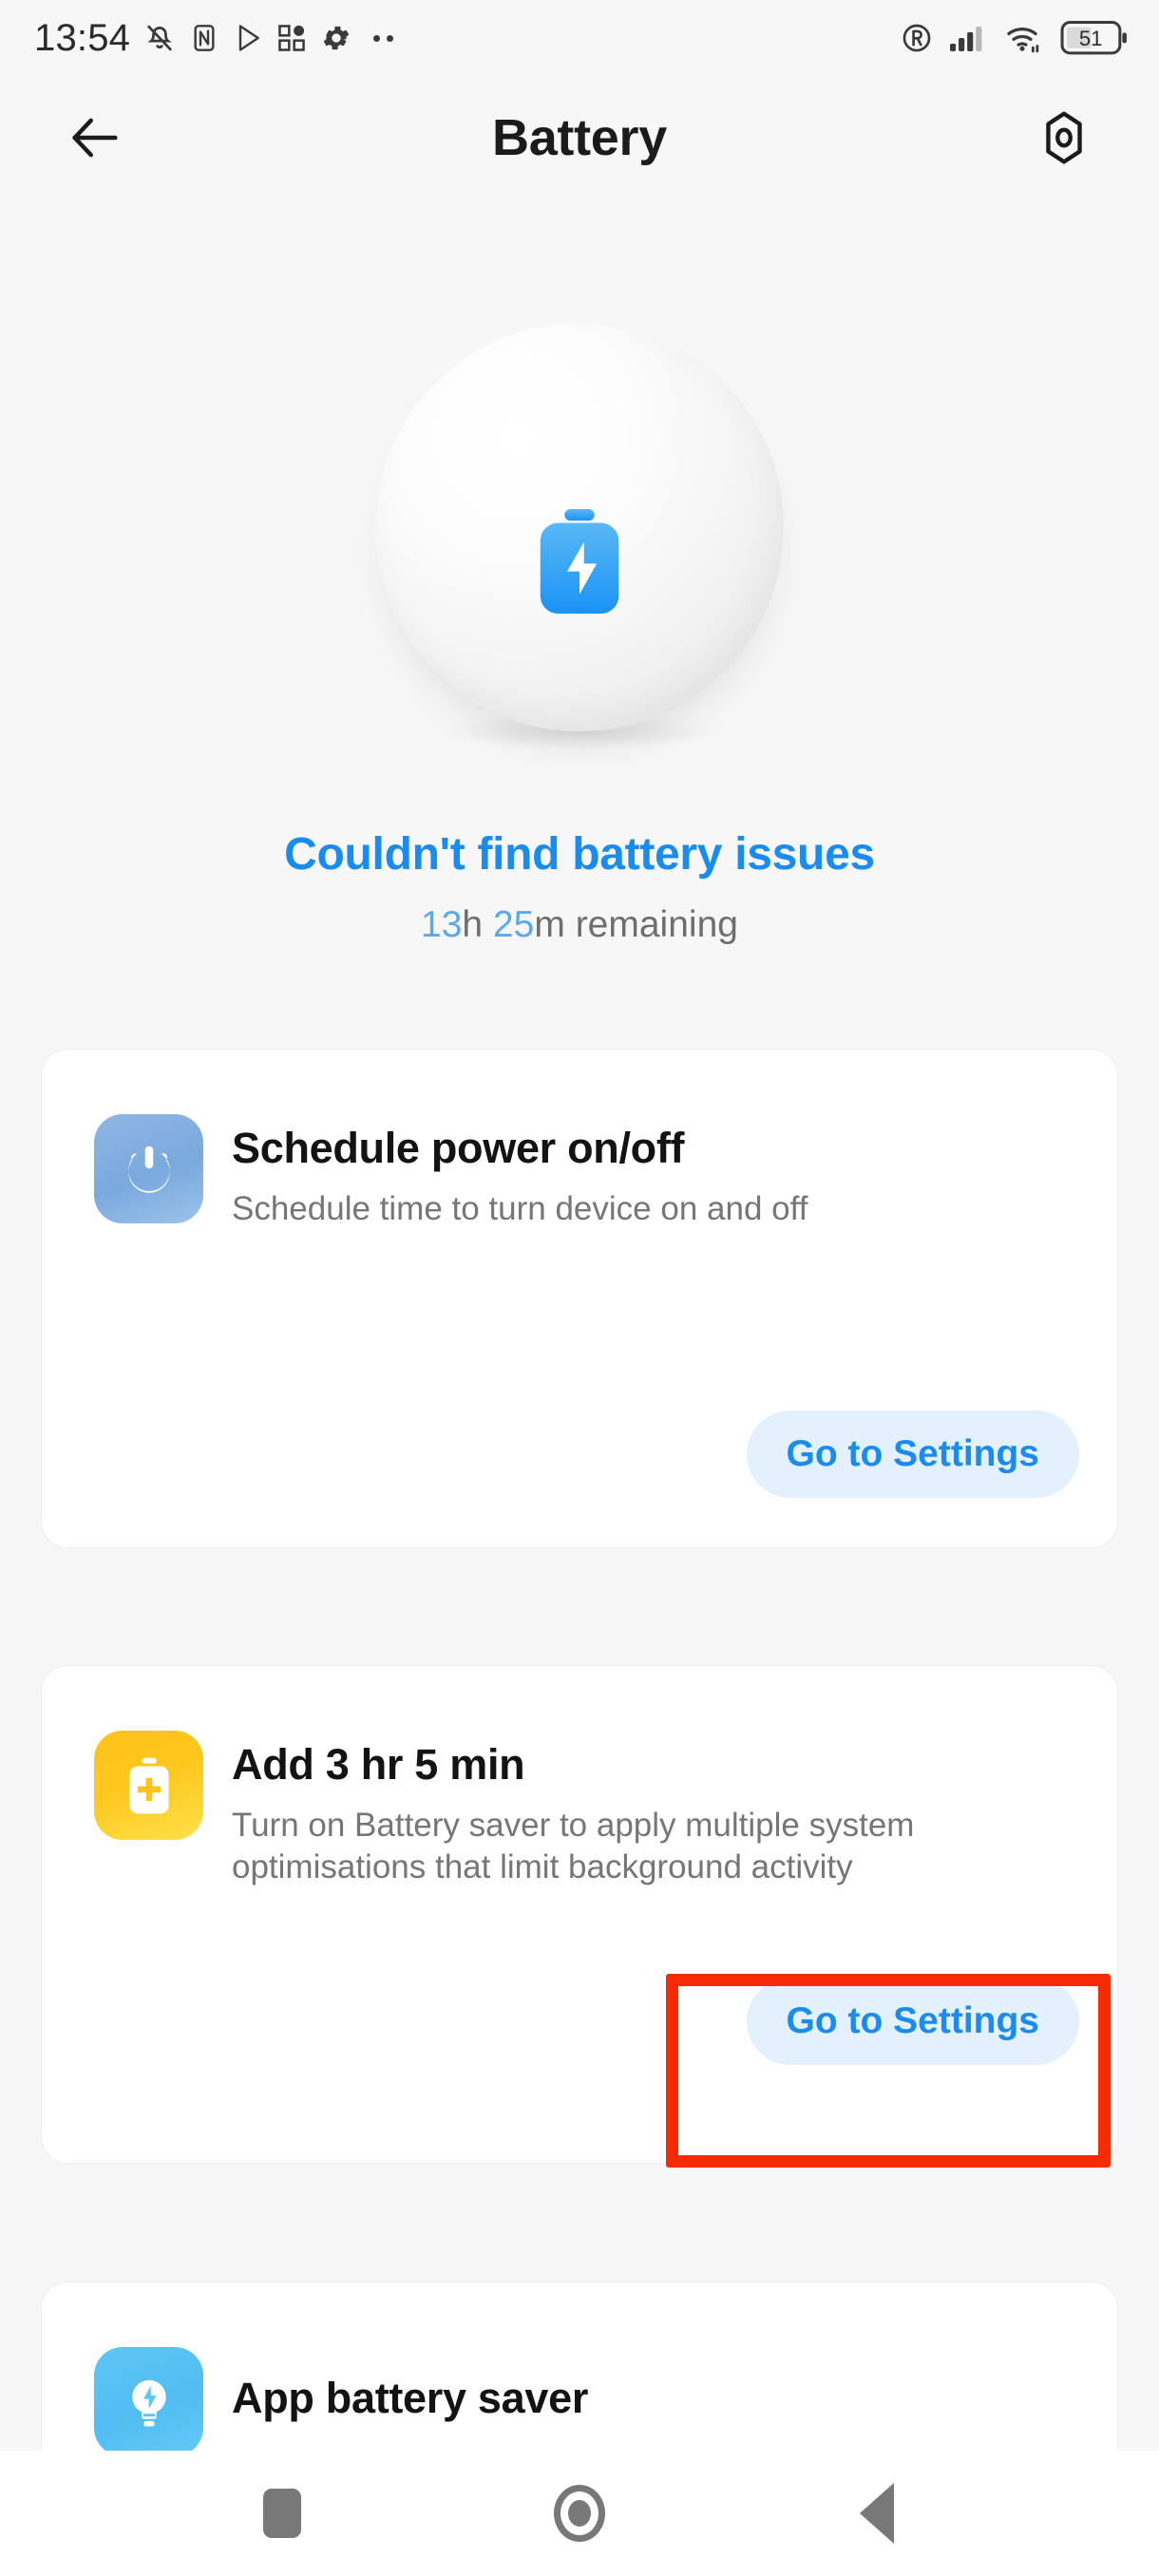 The height and width of the screenshot is (2576, 1159). What do you see at coordinates (549, 924) in the screenshot?
I see `remaining-minutes-unit: m` at bounding box center [549, 924].